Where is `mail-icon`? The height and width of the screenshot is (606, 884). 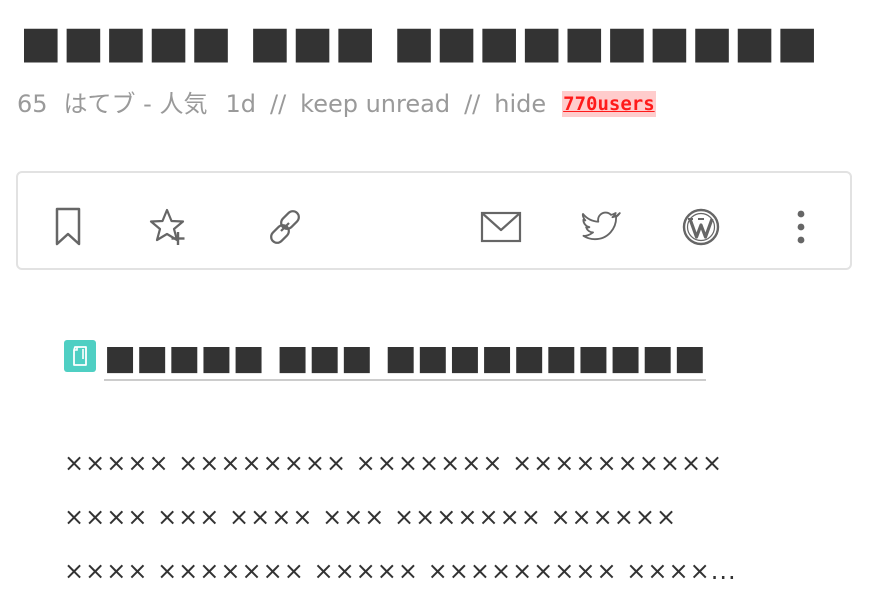
mail-icon is located at coordinates (501, 227).